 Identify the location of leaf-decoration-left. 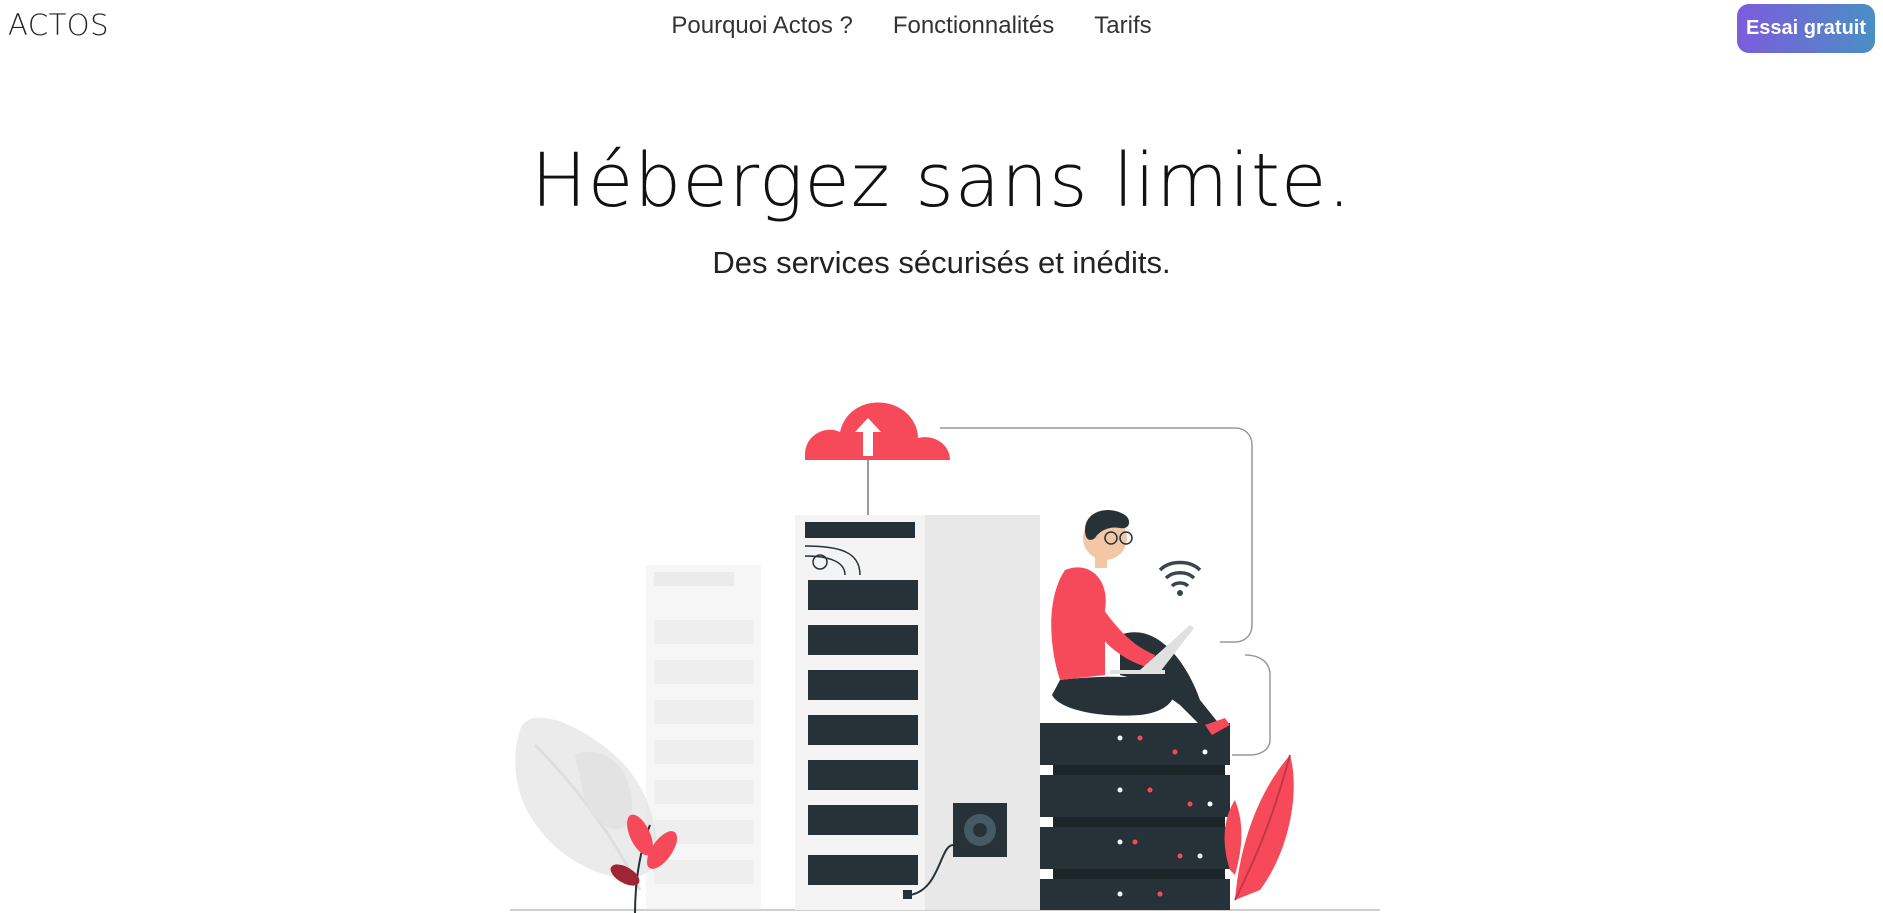
(585, 804).